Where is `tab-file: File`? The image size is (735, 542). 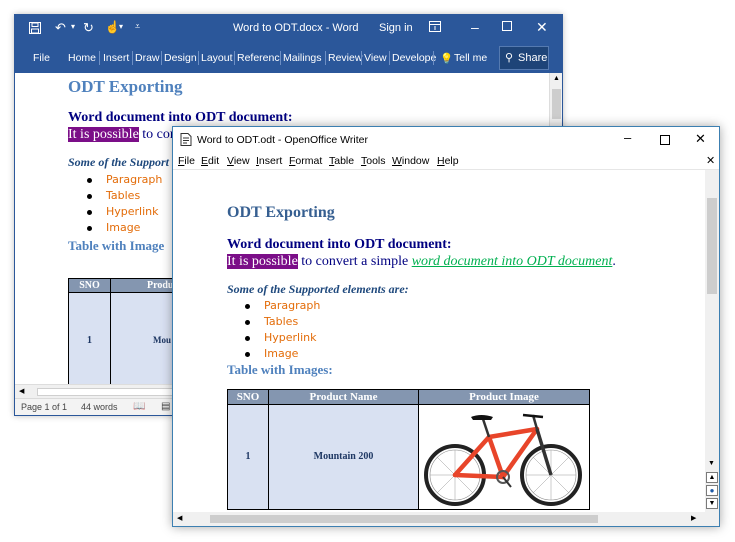 tab-file: File is located at coordinates (41, 58).